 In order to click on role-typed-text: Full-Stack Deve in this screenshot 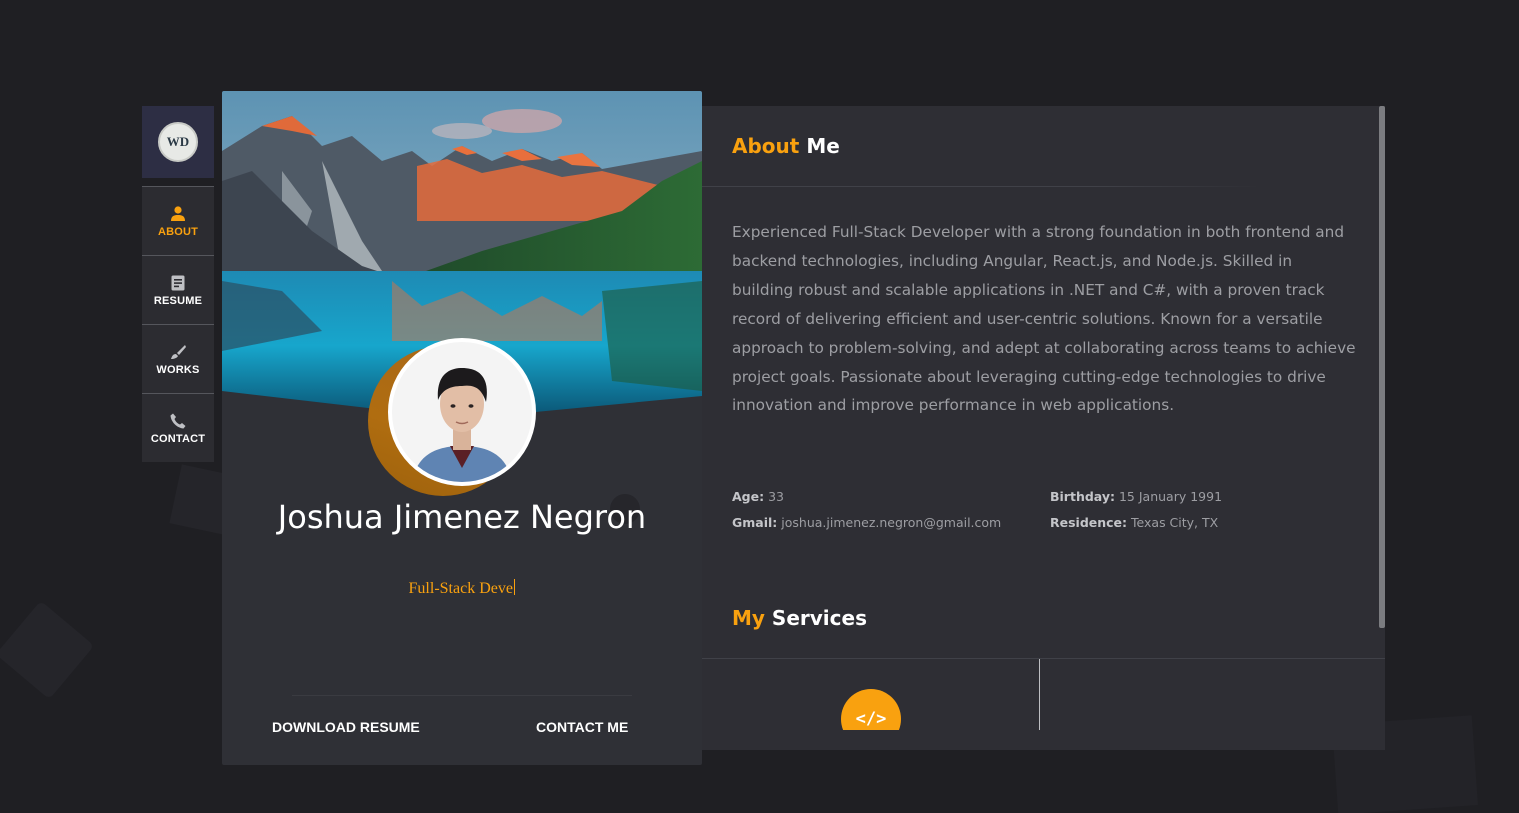, I will do `click(460, 588)`.